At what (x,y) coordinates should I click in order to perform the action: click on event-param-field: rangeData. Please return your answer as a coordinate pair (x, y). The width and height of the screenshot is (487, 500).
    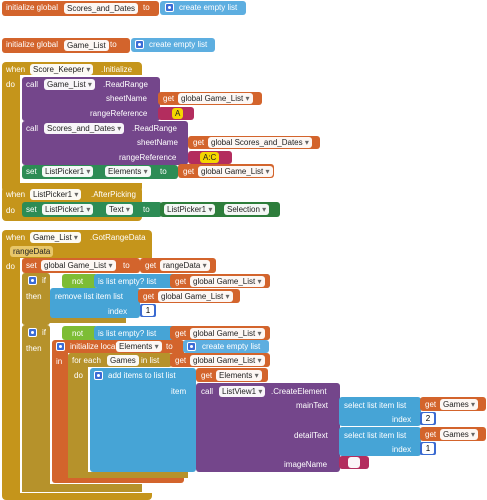
    Looking at the image, I should click on (32, 251).